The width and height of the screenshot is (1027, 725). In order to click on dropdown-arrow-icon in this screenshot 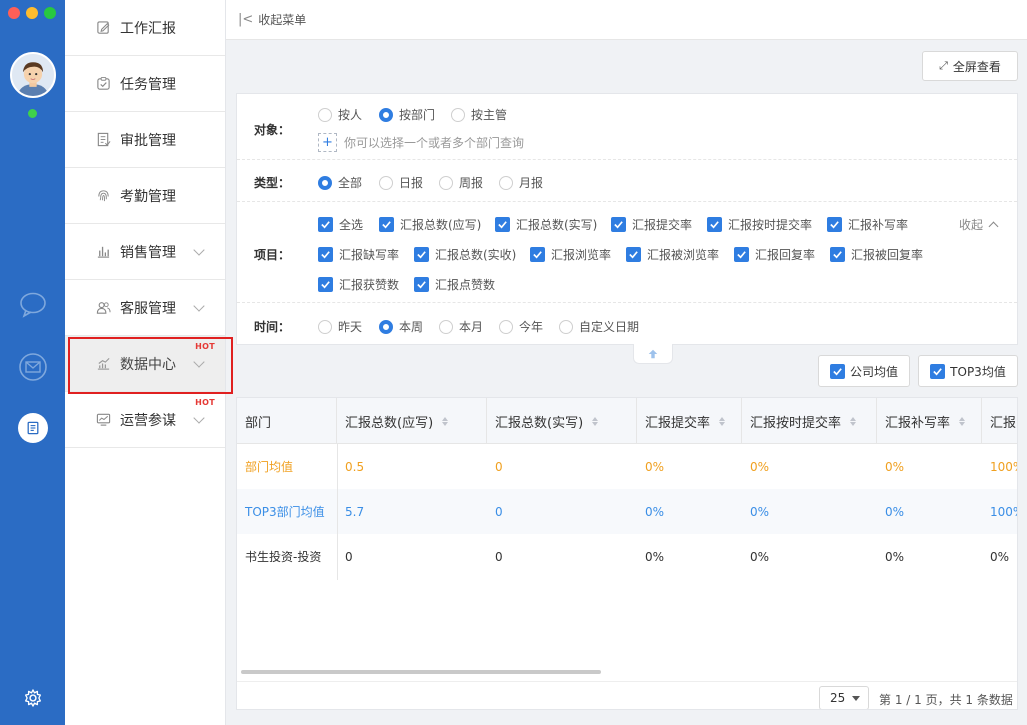, I will do `click(856, 698)`.